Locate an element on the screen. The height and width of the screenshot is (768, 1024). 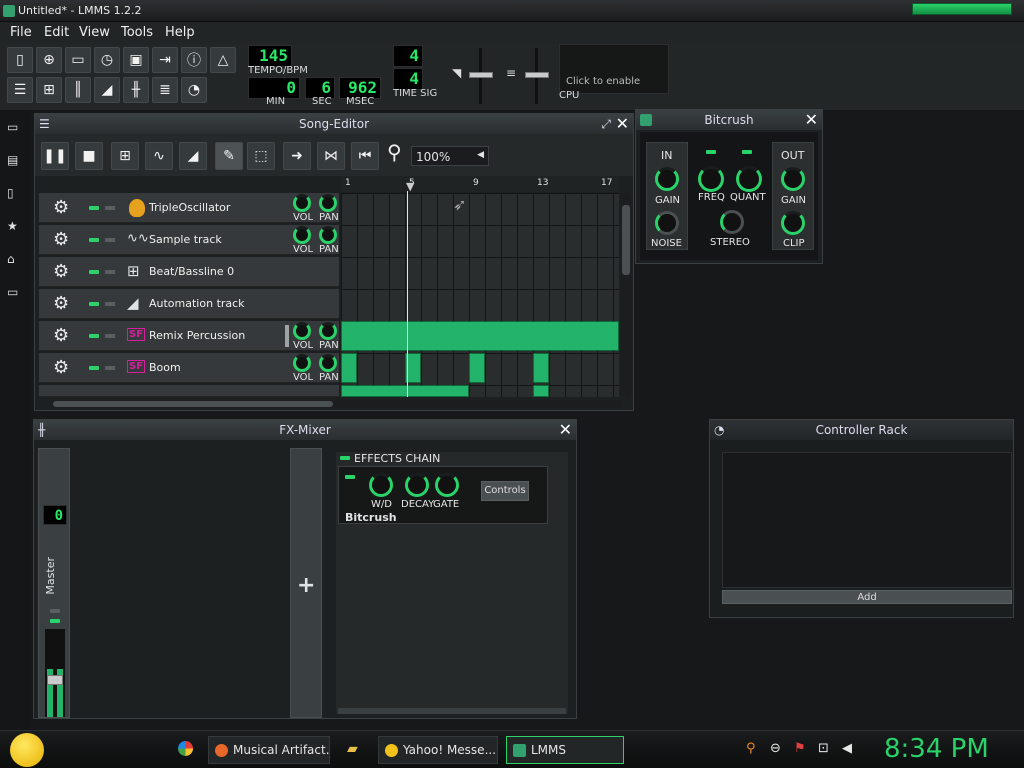
track-name: Beat/Bassline 0 is located at coordinates (191, 271).